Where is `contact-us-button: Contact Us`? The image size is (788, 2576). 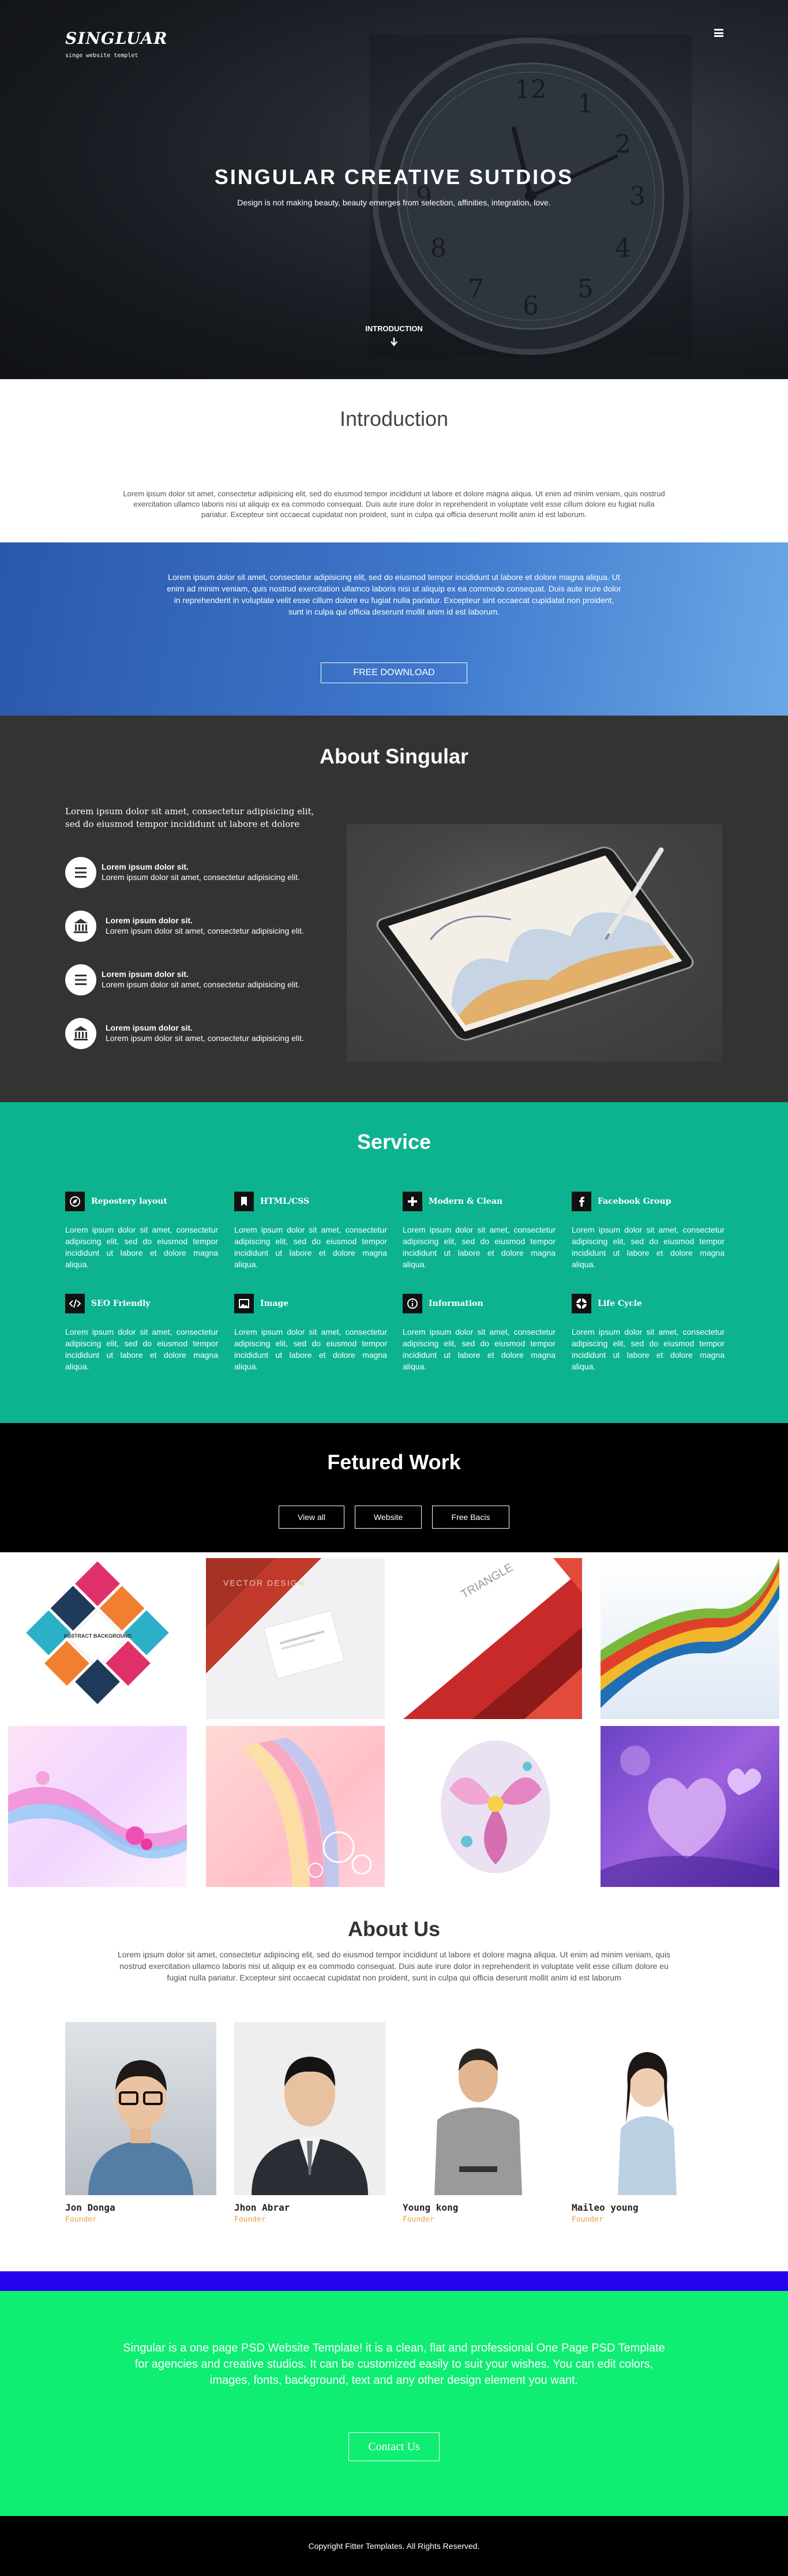
contact-us-button: Contact Us is located at coordinates (394, 2446).